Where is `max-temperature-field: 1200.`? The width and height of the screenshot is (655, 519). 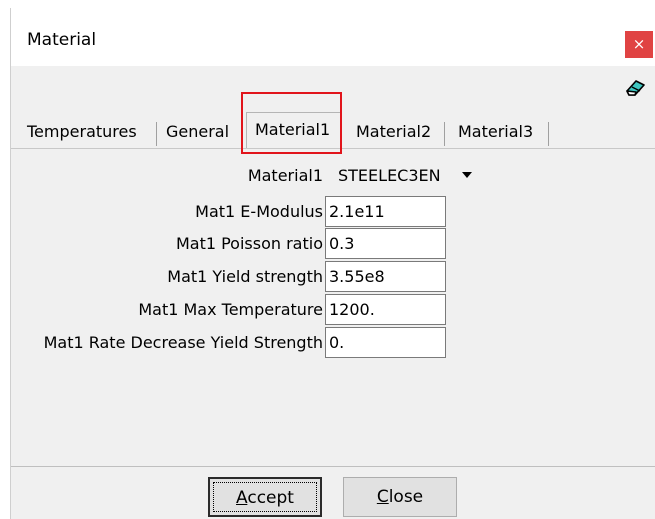 max-temperature-field: 1200. is located at coordinates (385, 309).